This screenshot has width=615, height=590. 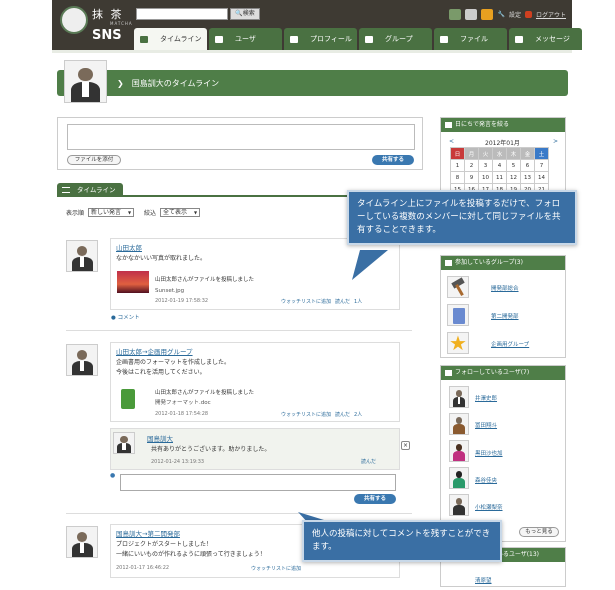 I want to click on calendar-day: 14, so click(x=541, y=177).